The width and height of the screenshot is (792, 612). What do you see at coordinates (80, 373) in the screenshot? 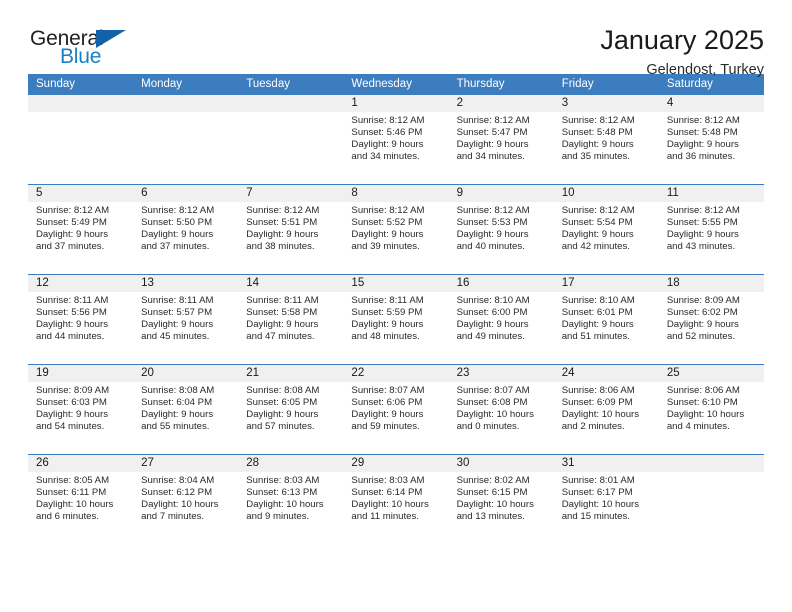
I see `day-number-19: 19` at bounding box center [80, 373].